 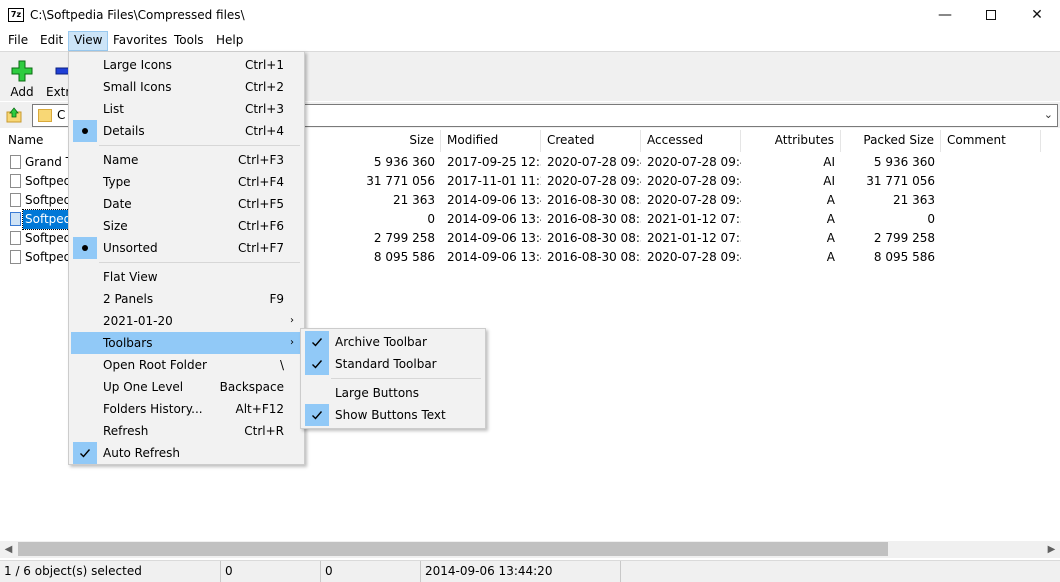 What do you see at coordinates (186, 248) in the screenshot?
I see `menu-item-unsorted: Unsorted Ctrl+F7` at bounding box center [186, 248].